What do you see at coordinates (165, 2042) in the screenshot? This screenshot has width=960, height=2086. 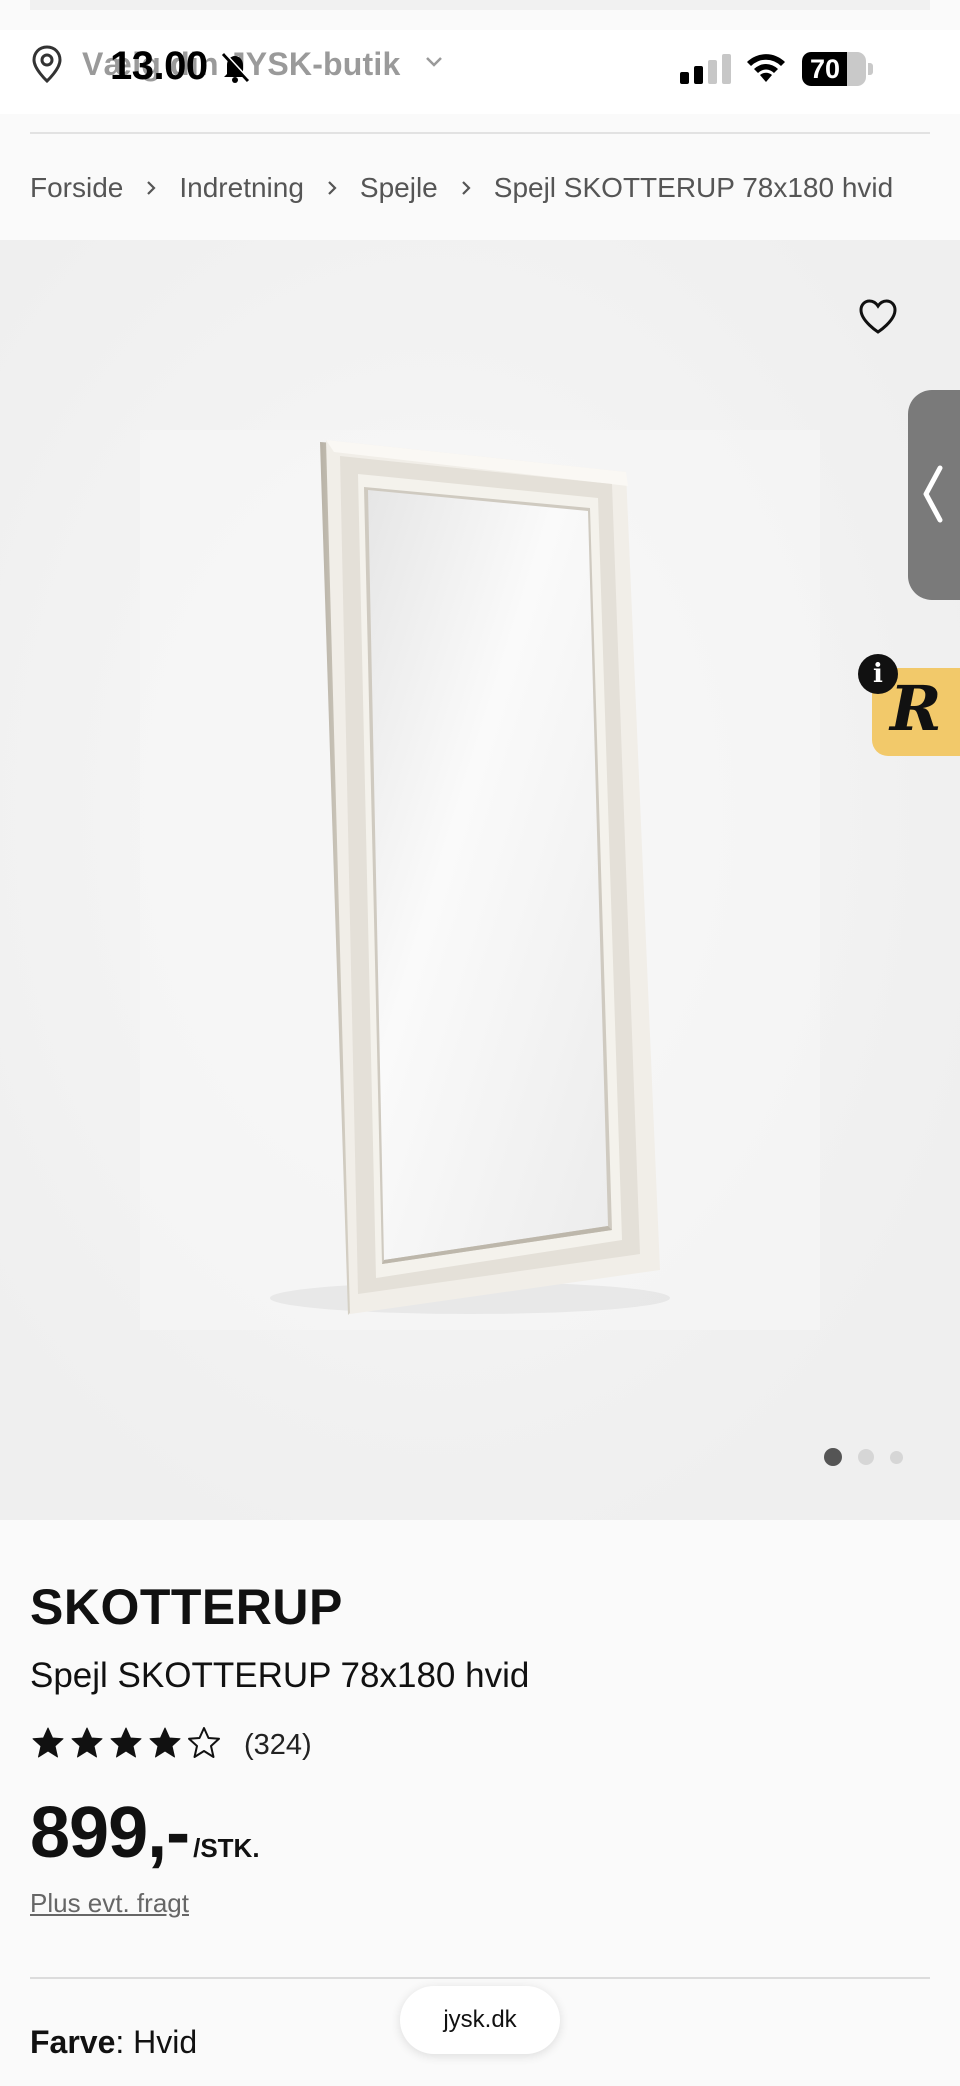 I see `color-value: Hvid` at bounding box center [165, 2042].